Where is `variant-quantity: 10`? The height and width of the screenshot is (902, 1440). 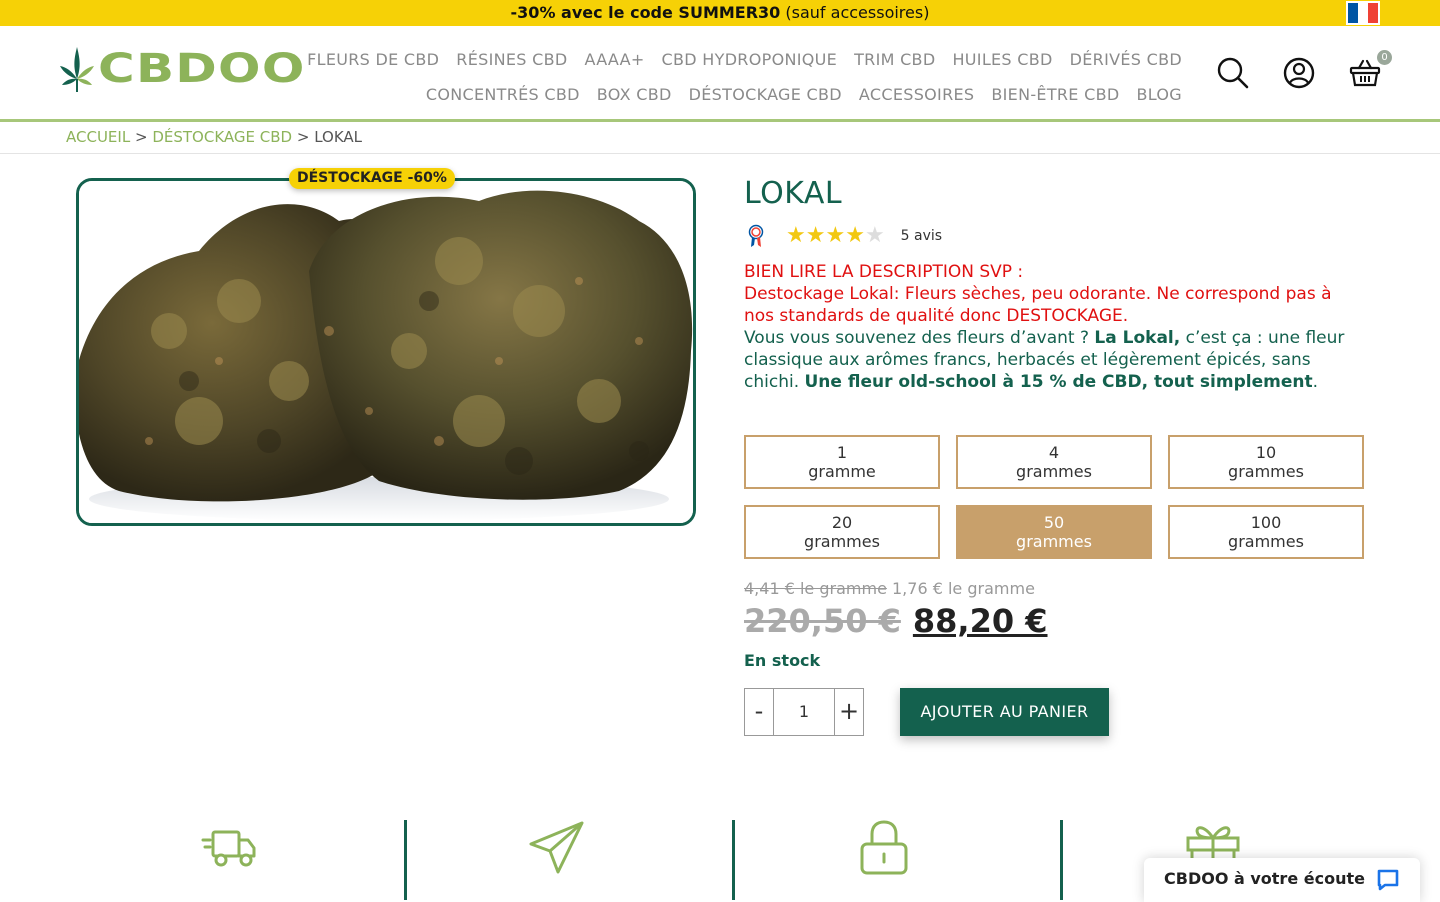
variant-quantity: 10 is located at coordinates (1266, 452).